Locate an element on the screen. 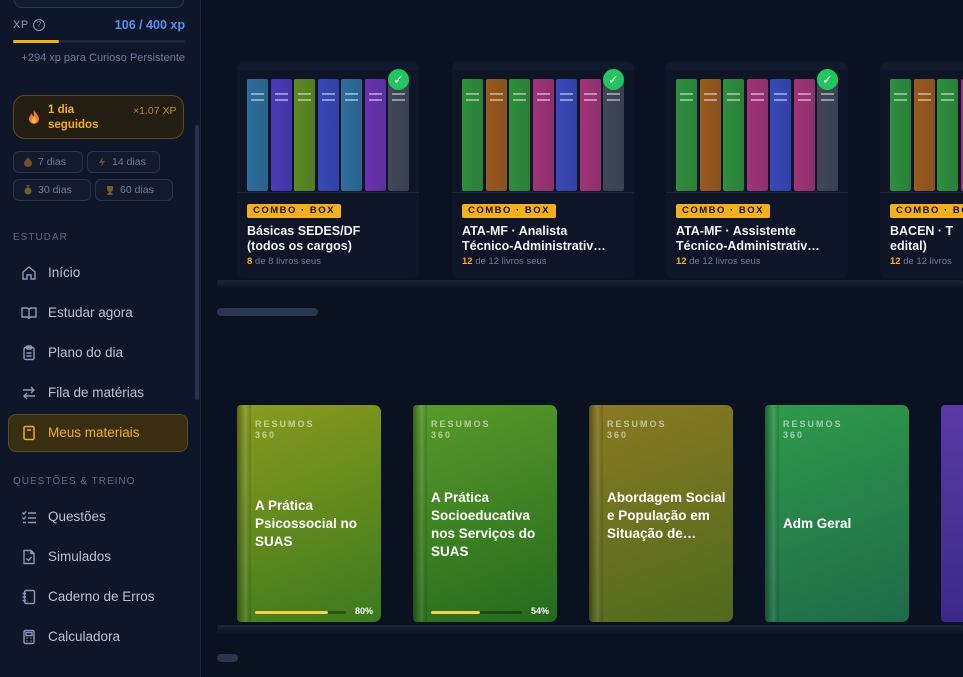  clipboard-icon is located at coordinates (29, 353).